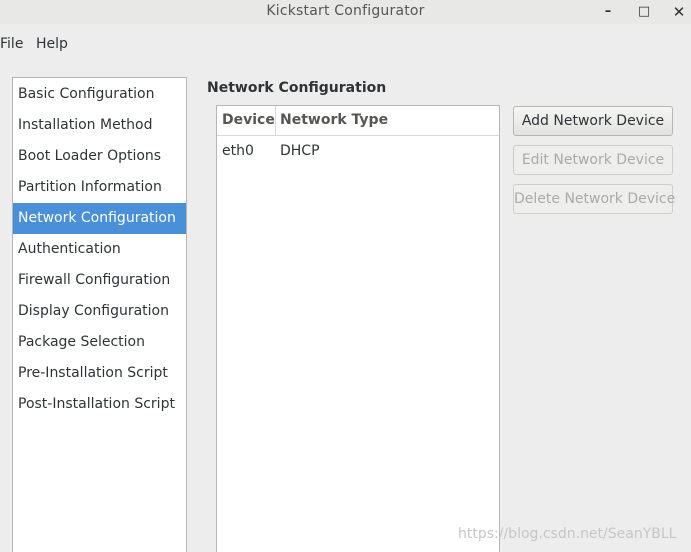  What do you see at coordinates (99, 156) in the screenshot?
I see `sidebar-item-boot-loader-options: Boot Loader Options` at bounding box center [99, 156].